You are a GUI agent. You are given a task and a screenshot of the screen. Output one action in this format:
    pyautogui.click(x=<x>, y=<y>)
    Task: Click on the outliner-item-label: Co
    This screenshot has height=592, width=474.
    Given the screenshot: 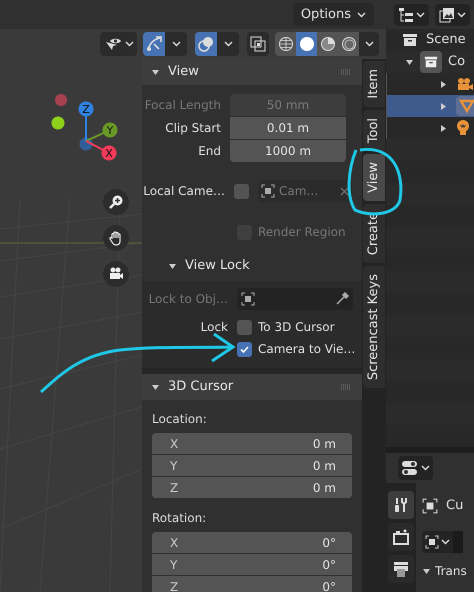 What is the action you would take?
    pyautogui.click(x=457, y=62)
    